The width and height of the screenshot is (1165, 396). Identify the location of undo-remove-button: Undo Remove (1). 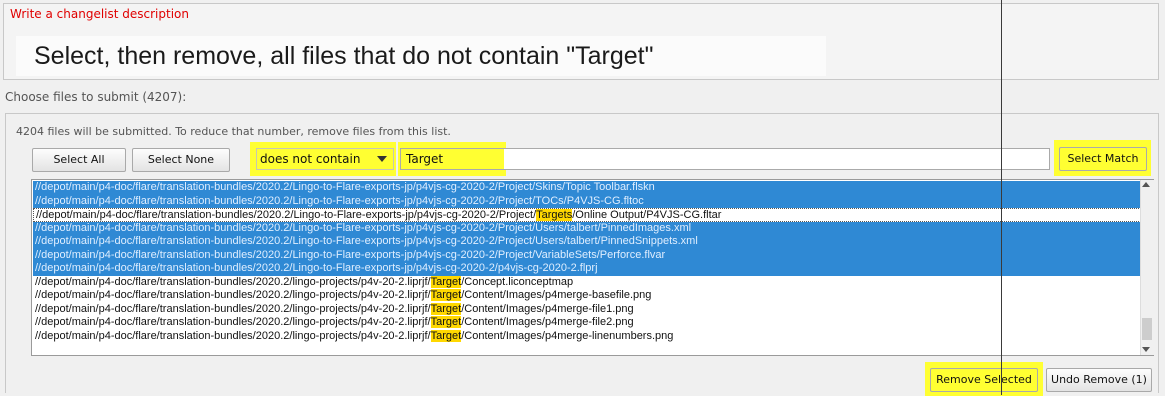
(1099, 380).